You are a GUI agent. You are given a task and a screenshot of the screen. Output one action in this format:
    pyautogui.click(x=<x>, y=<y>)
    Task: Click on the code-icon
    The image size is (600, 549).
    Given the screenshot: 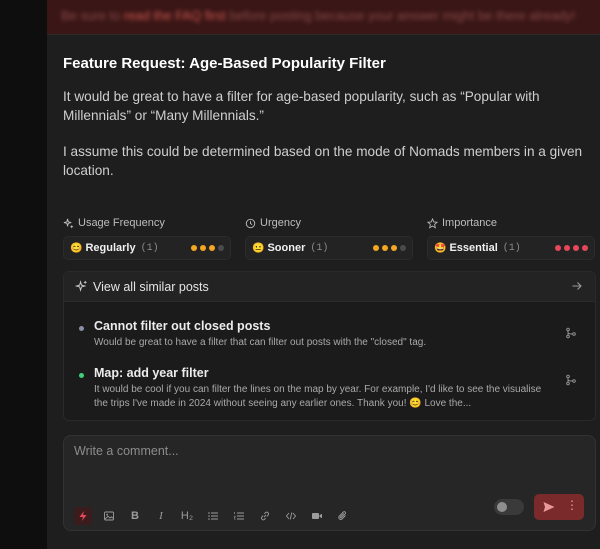 What is the action you would take?
    pyautogui.click(x=291, y=516)
    